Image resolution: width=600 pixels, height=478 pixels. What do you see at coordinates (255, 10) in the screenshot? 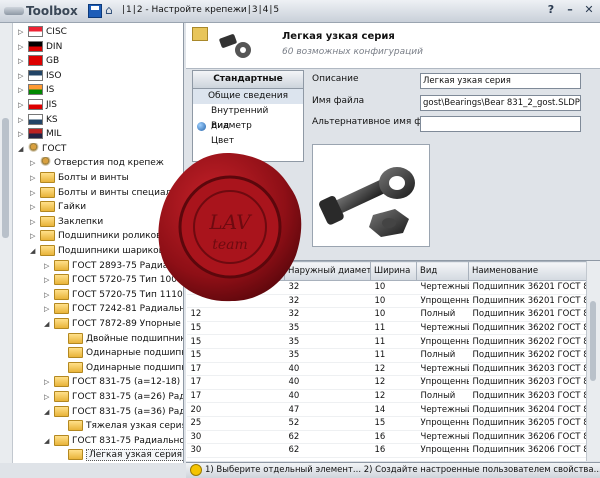
I see `step-3: 3` at bounding box center [255, 10].